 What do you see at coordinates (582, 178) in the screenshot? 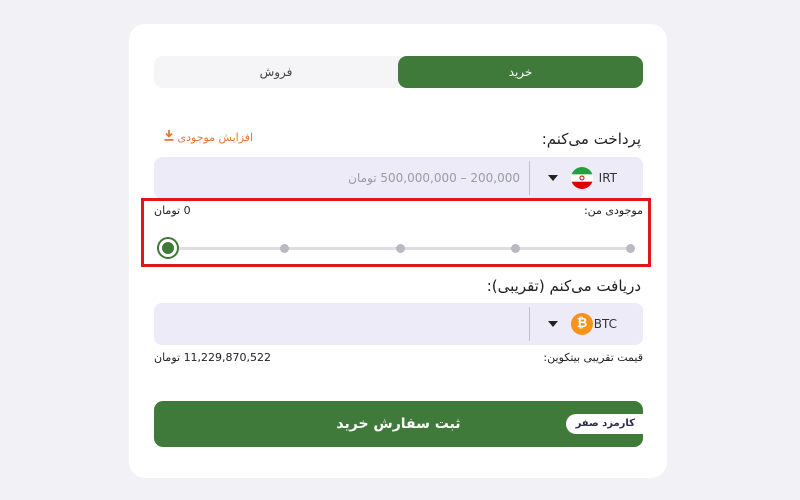
I see `iran-flag-icon` at bounding box center [582, 178].